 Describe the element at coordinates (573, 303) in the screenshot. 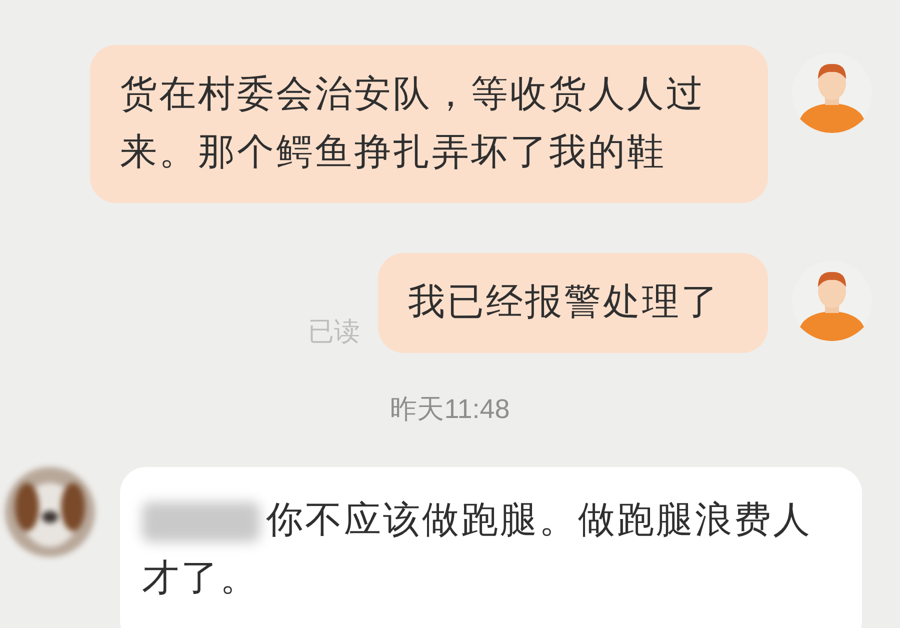

I see `message-bubble: 我已经报警处理了` at that location.